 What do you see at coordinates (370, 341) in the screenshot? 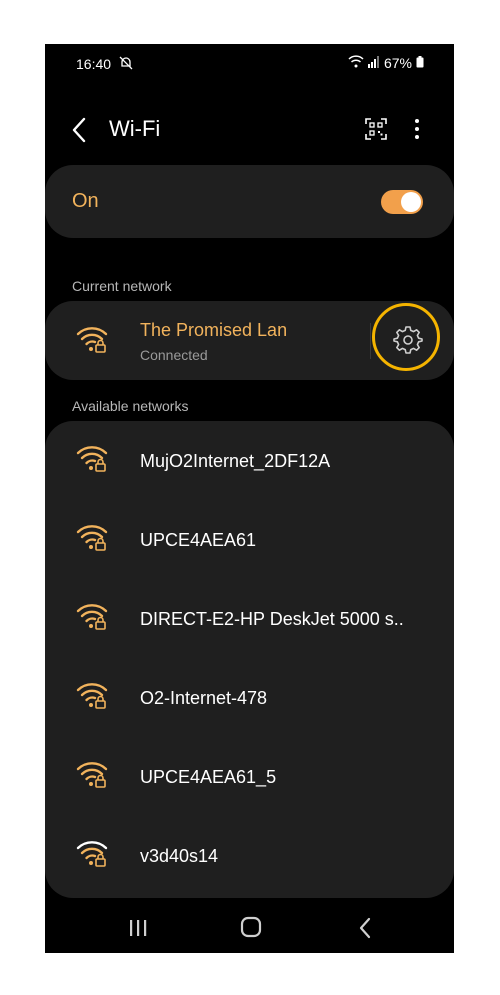
I see `divider` at bounding box center [370, 341].